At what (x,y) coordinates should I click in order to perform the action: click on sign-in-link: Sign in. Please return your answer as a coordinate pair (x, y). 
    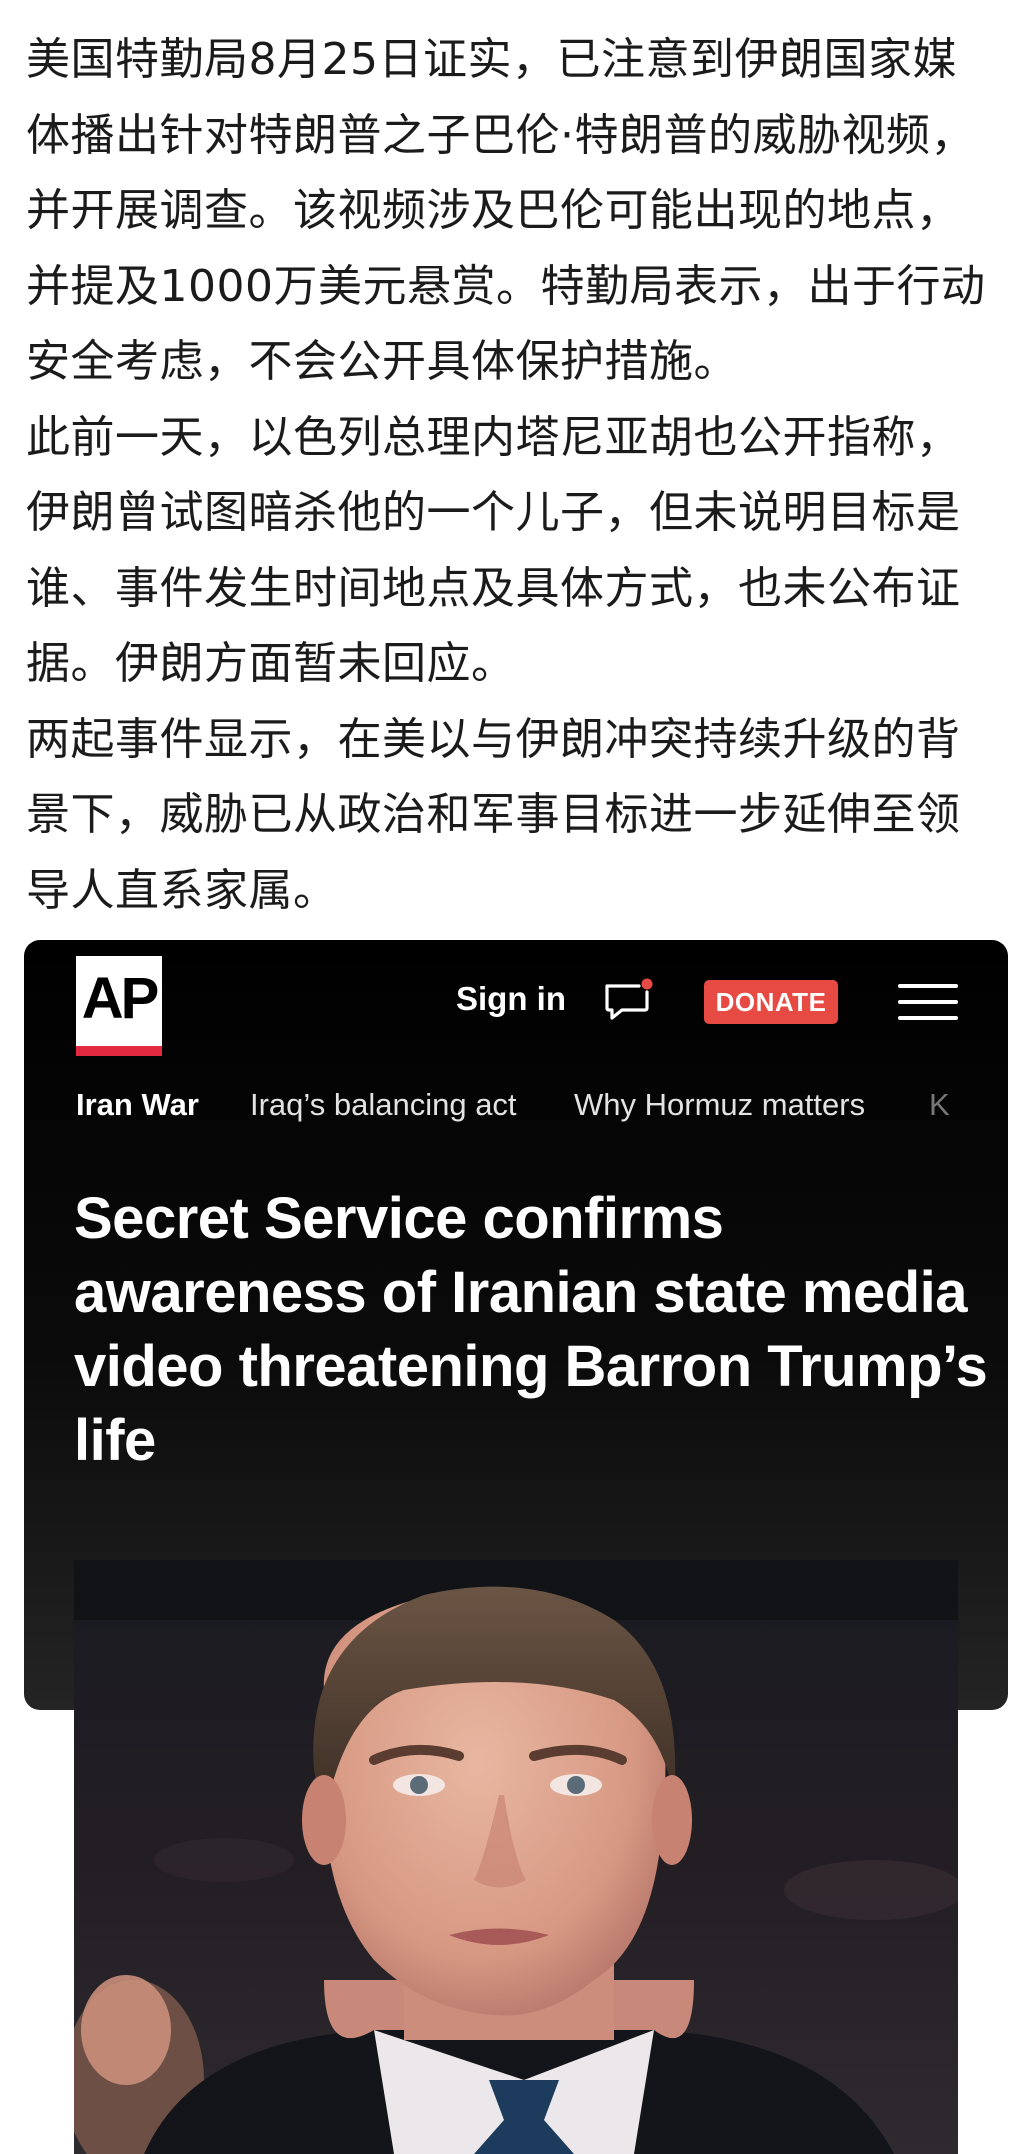
    Looking at the image, I should click on (511, 999).